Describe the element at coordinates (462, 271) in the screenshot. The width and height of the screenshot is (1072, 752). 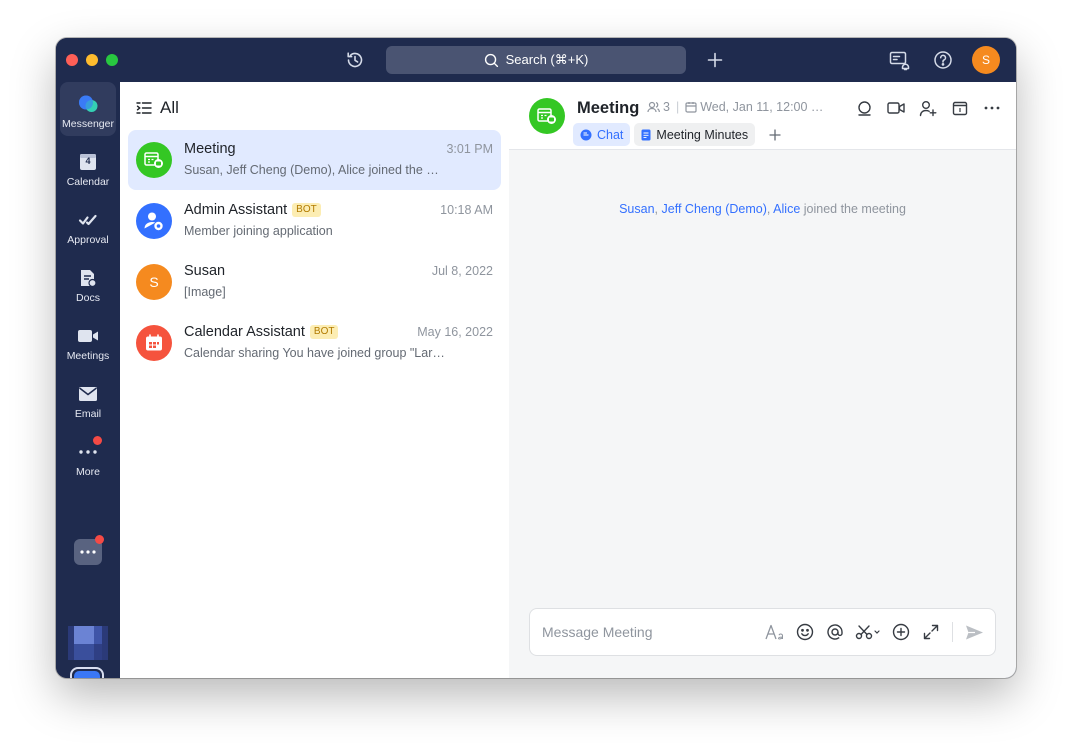
I see `chat-time: Jul 8, 2022` at that location.